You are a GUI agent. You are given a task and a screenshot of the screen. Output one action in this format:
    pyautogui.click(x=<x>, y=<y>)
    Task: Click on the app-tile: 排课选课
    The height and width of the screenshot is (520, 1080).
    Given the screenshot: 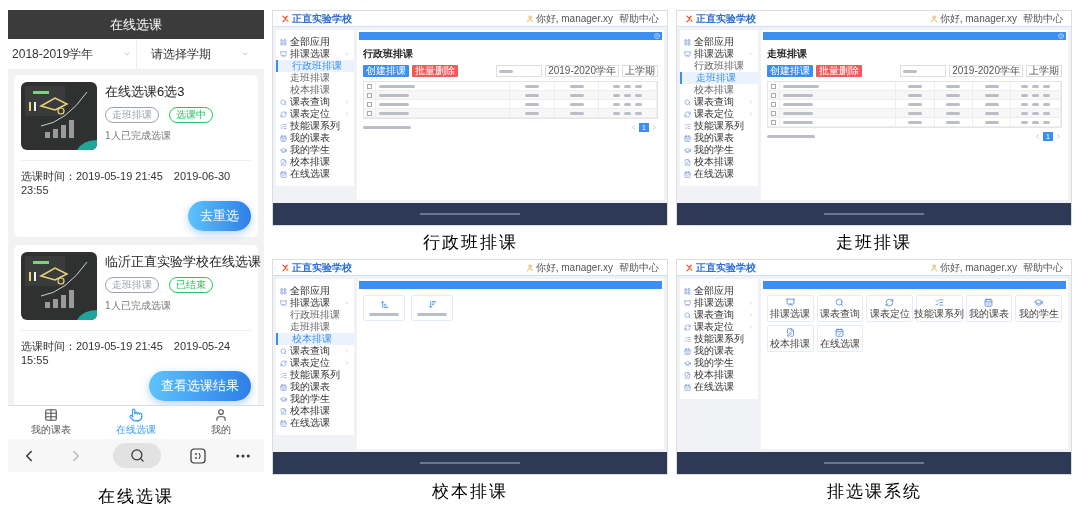 What is the action you would take?
    pyautogui.click(x=790, y=308)
    